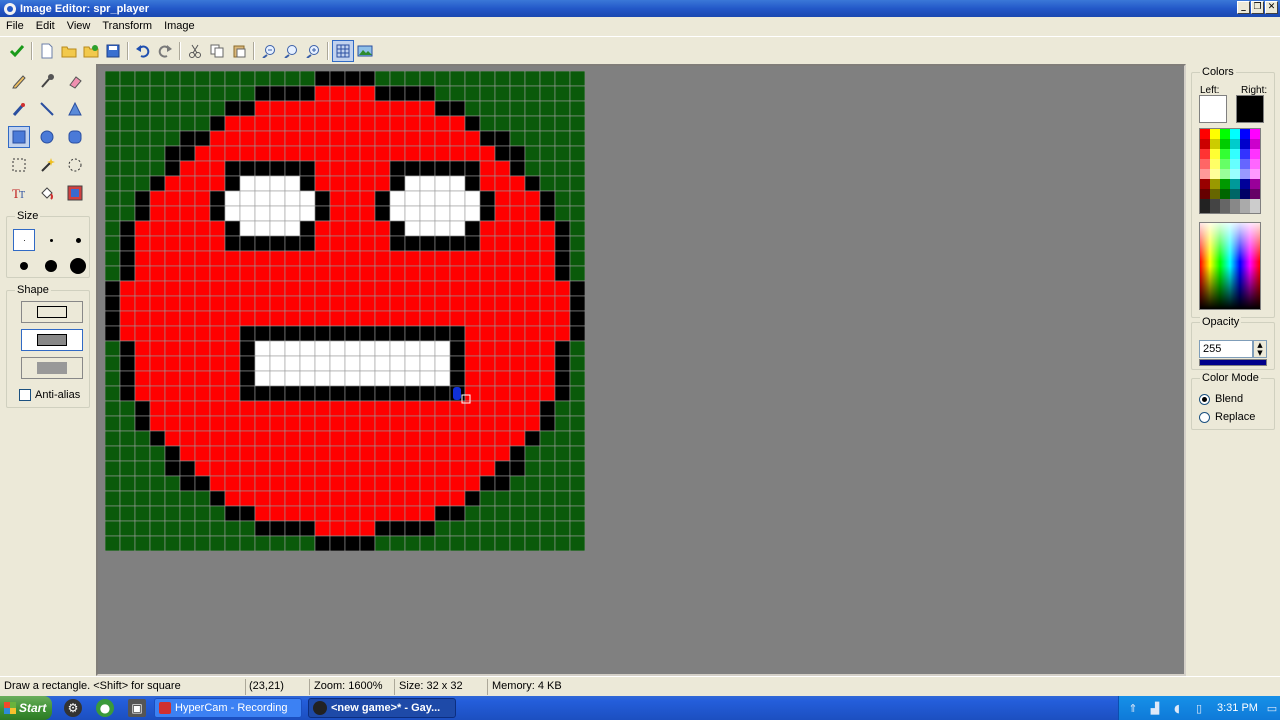  What do you see at coordinates (91, 51) in the screenshot?
I see `import-icon` at bounding box center [91, 51].